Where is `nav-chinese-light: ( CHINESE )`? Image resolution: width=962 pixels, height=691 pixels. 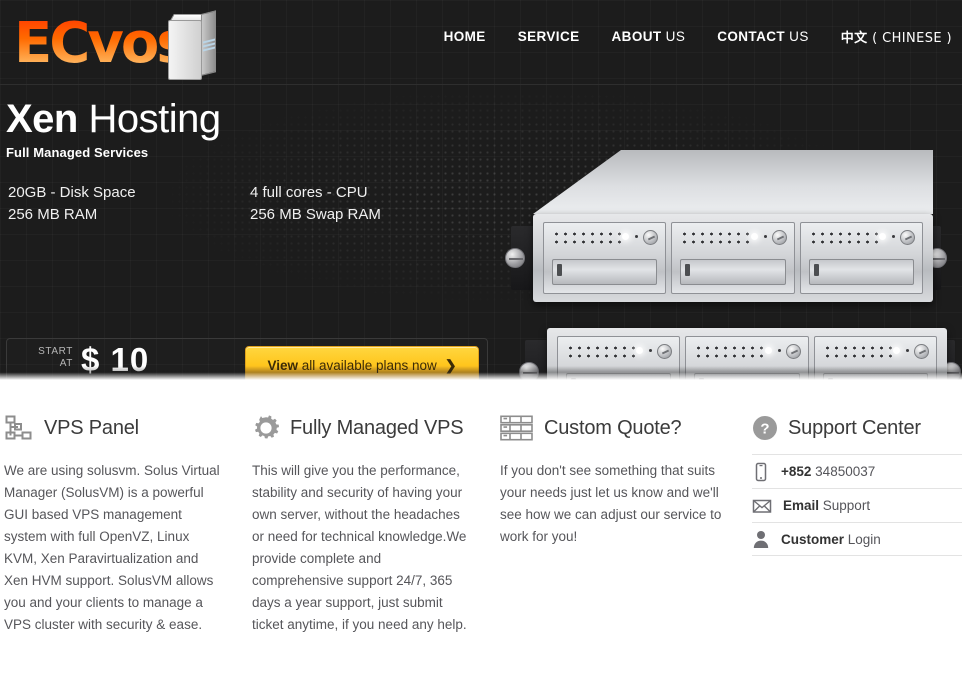
nav-chinese-light: ( CHINESE ) is located at coordinates (909, 38).